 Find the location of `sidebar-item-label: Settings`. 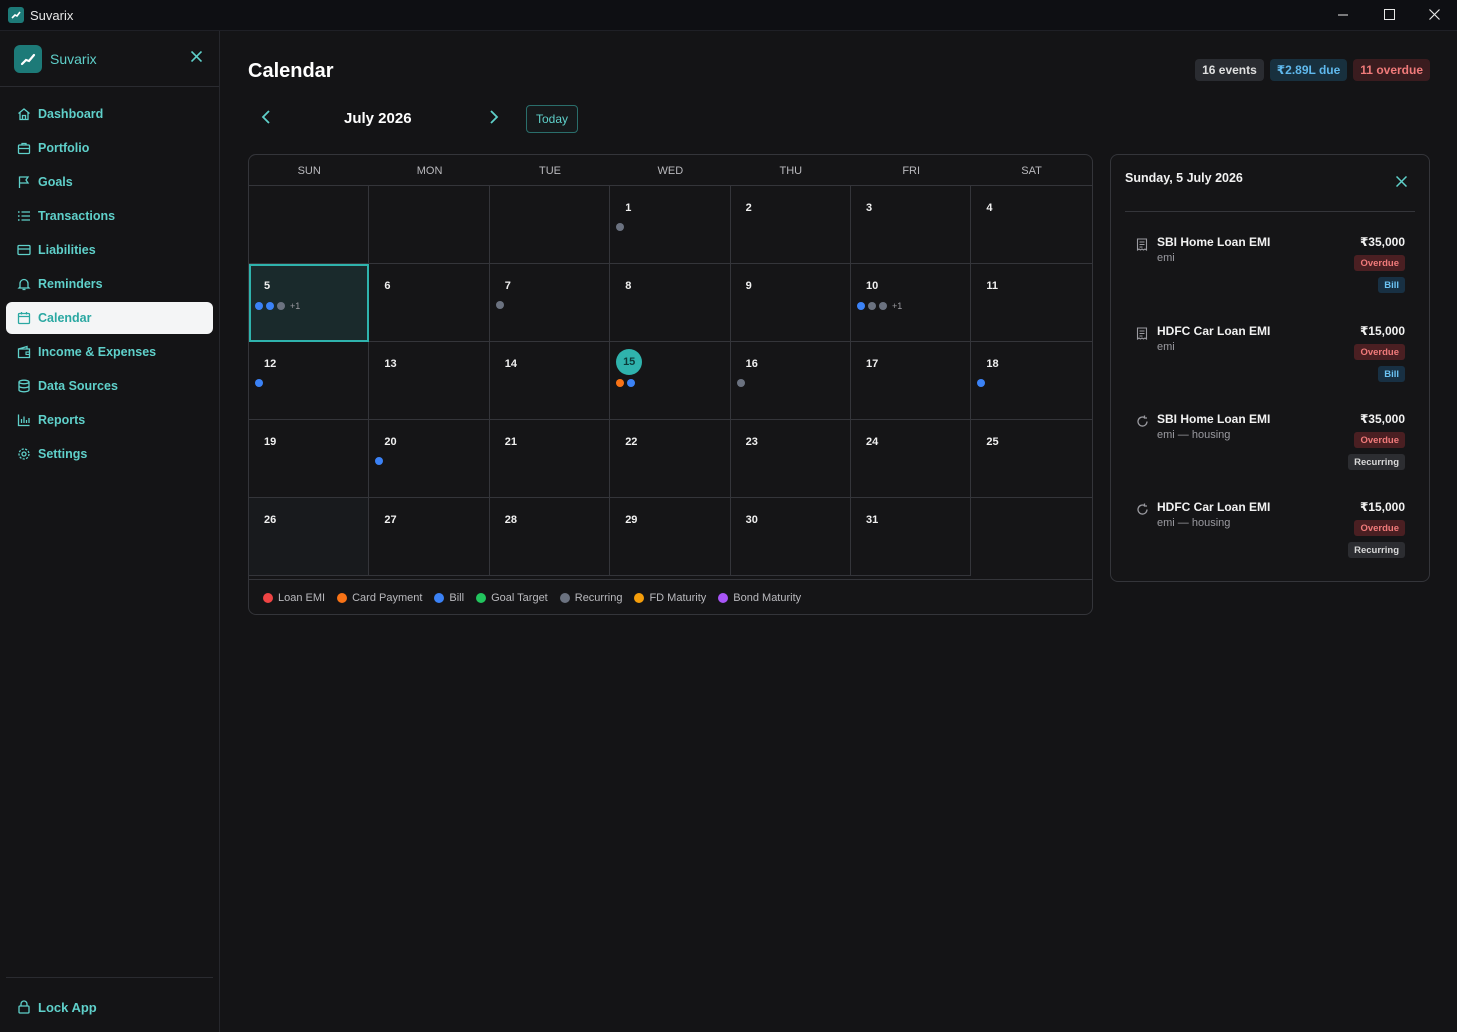

sidebar-item-label: Settings is located at coordinates (63, 454).